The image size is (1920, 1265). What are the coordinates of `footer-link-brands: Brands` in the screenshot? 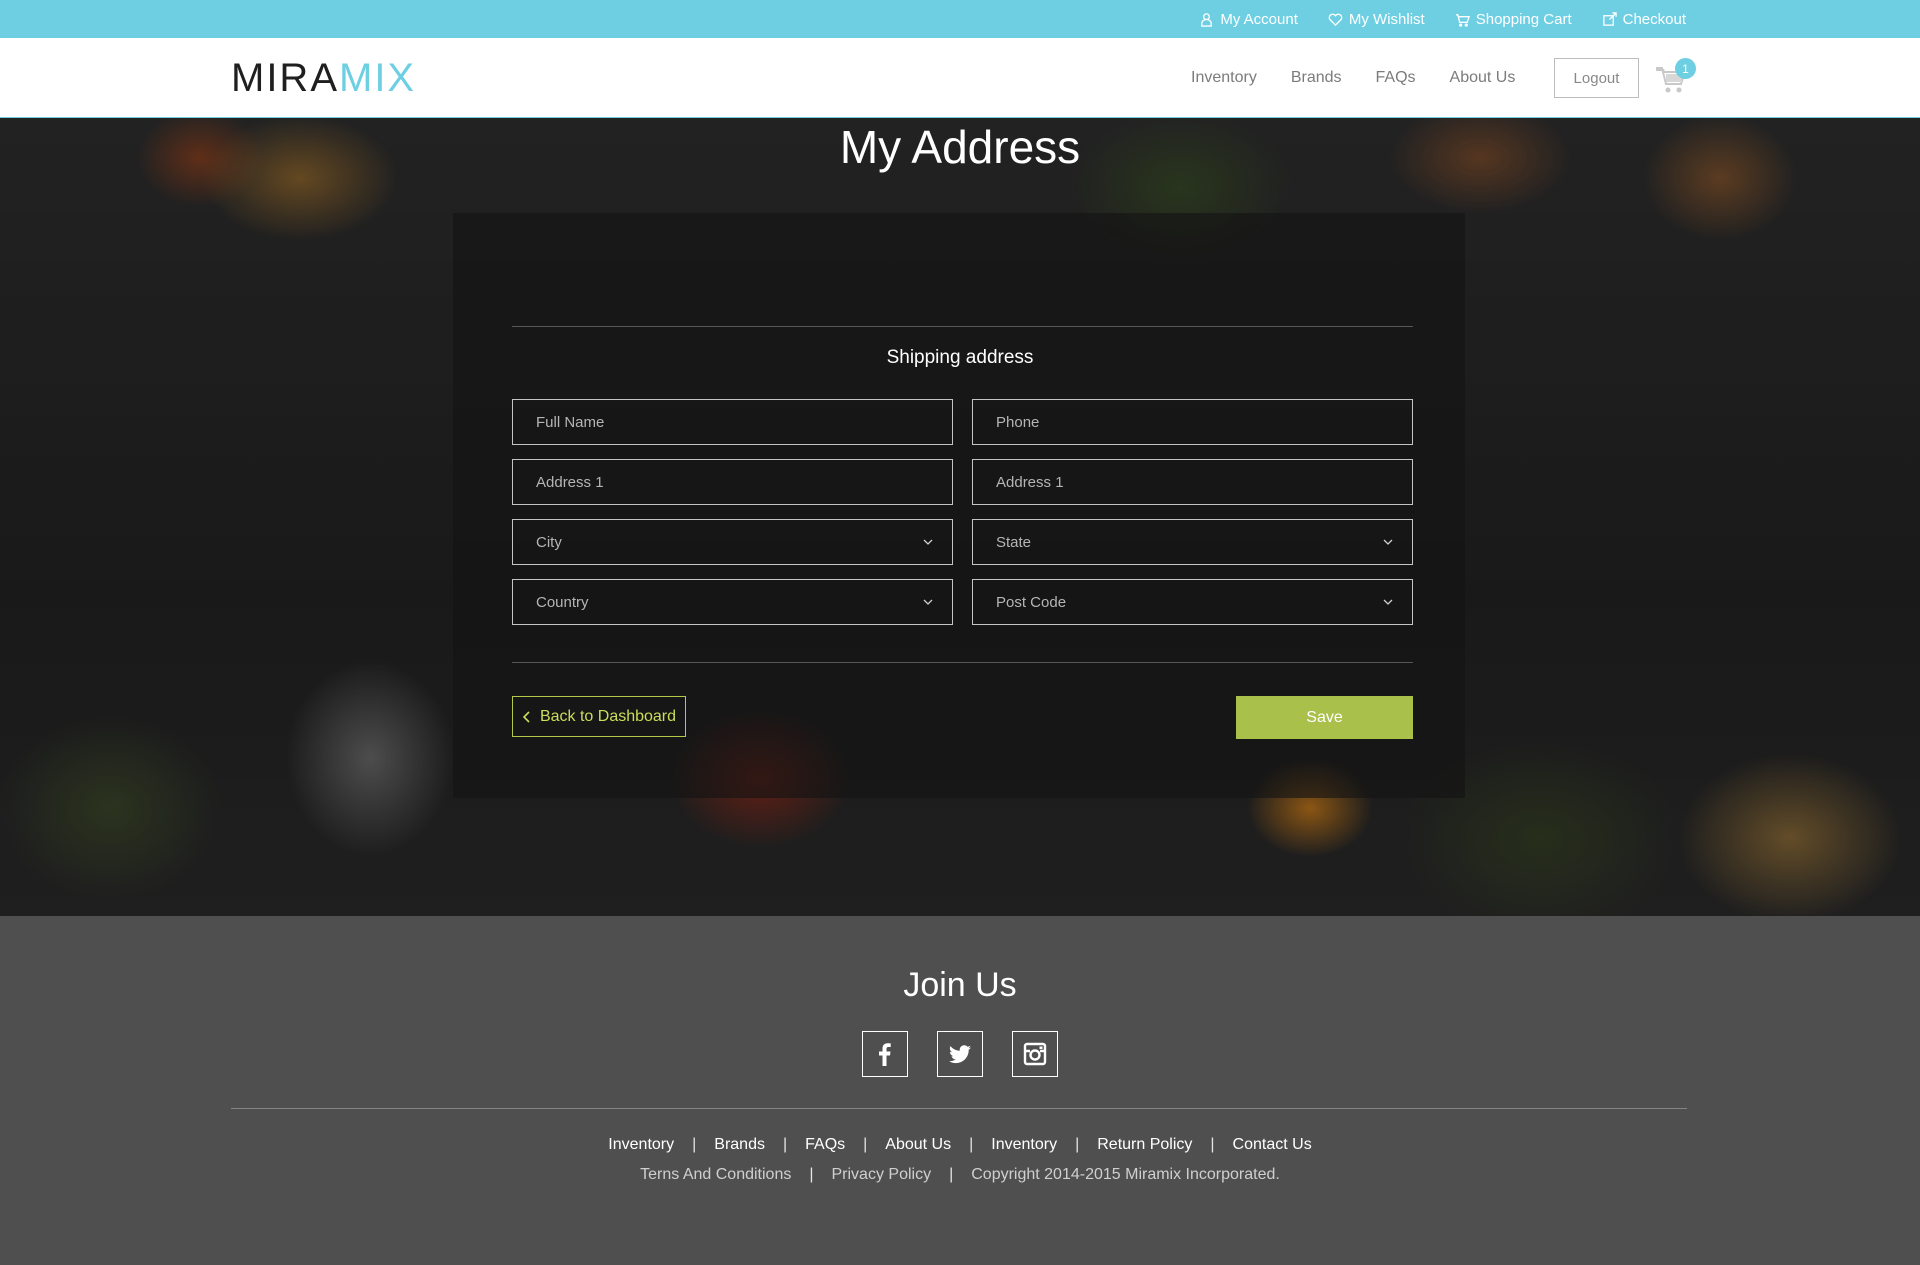 It's located at (739, 1145).